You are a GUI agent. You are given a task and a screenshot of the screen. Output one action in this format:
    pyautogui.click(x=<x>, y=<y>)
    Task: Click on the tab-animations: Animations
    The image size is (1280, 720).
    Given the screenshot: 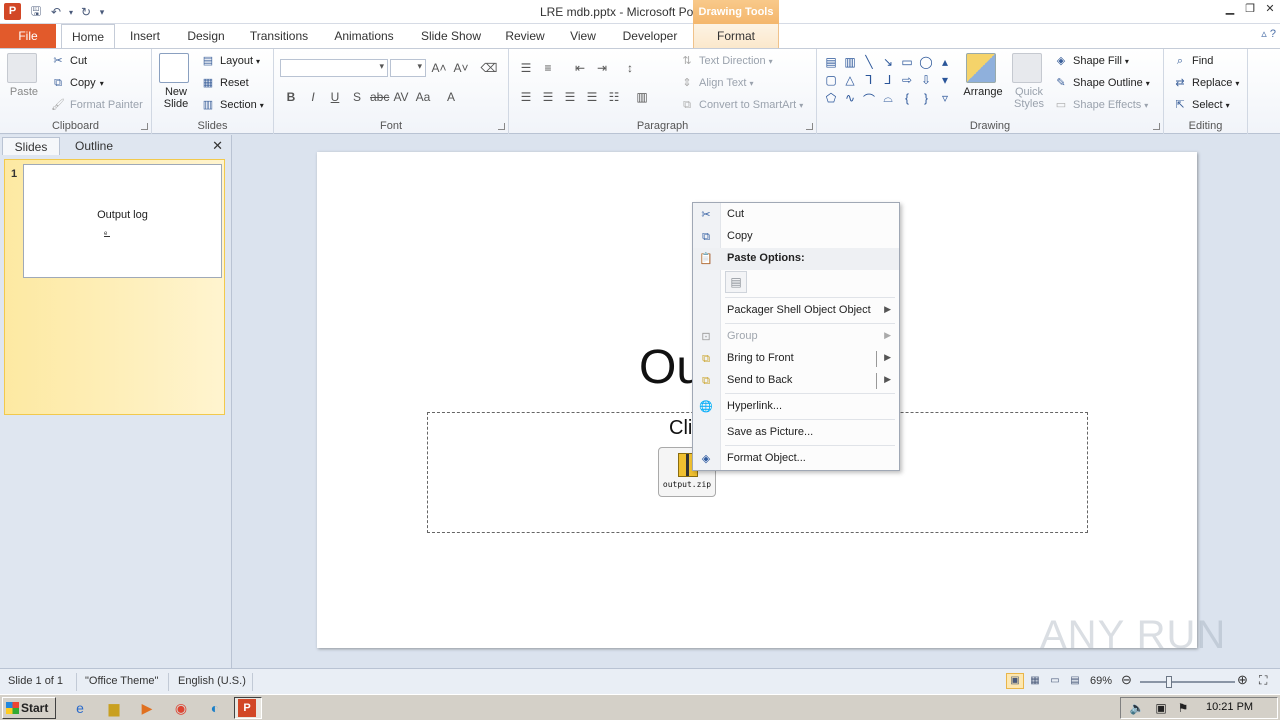 What is the action you would take?
    pyautogui.click(x=364, y=36)
    